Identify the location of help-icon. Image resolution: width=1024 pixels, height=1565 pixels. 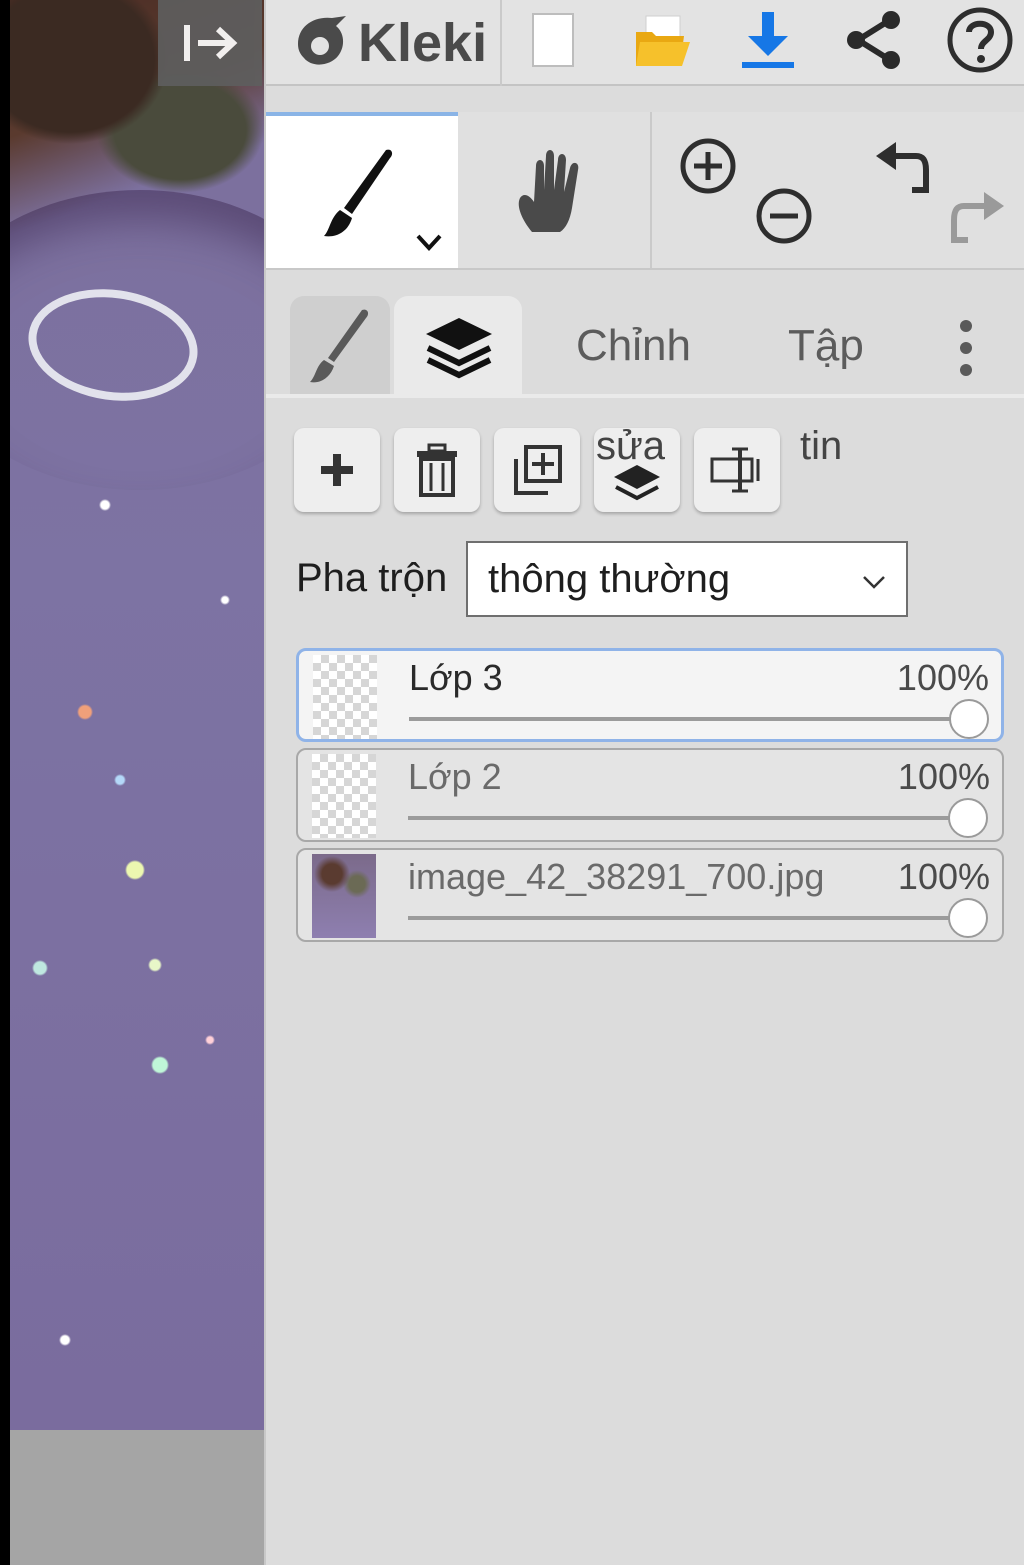
(980, 40).